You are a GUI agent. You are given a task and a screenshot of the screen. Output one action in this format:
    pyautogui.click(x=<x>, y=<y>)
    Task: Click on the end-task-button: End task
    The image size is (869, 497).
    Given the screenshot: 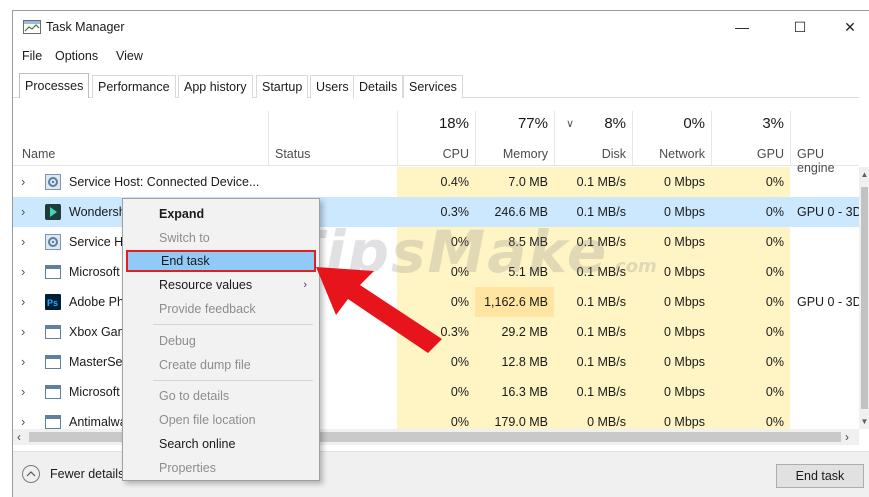 What is the action you would take?
    pyautogui.click(x=820, y=476)
    